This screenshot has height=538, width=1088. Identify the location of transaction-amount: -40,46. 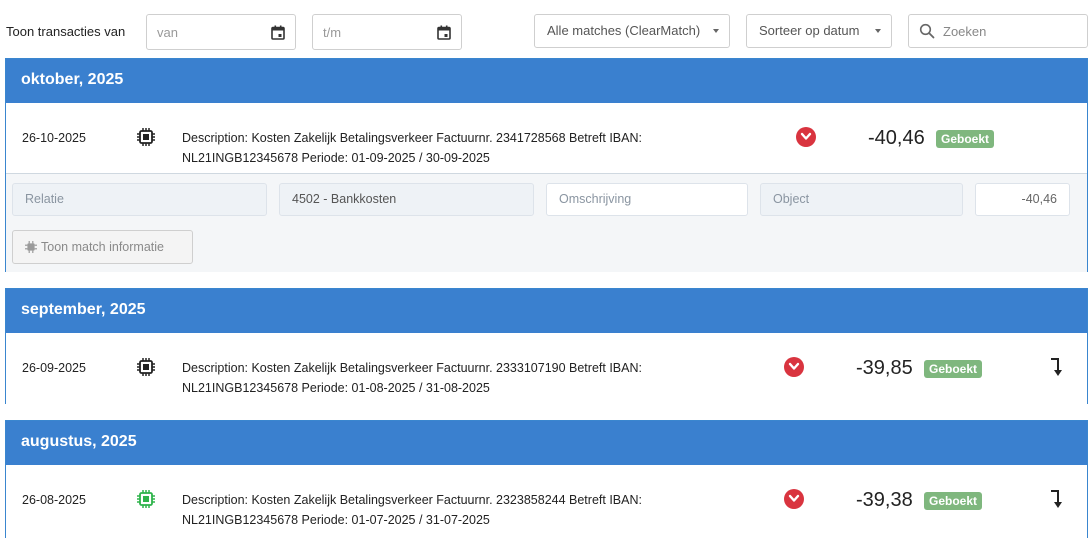
(896, 138).